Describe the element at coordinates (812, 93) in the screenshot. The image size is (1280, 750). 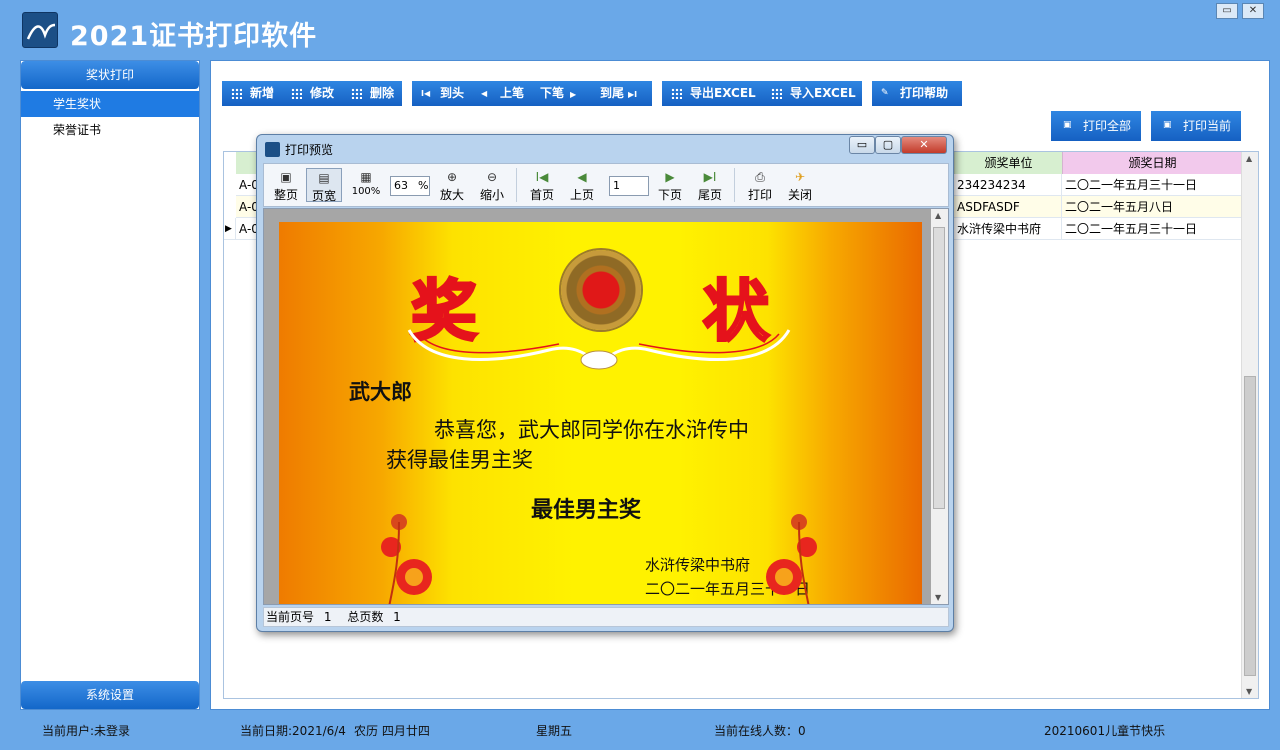
I see `import-excel-button: 导入EXCEL` at that location.